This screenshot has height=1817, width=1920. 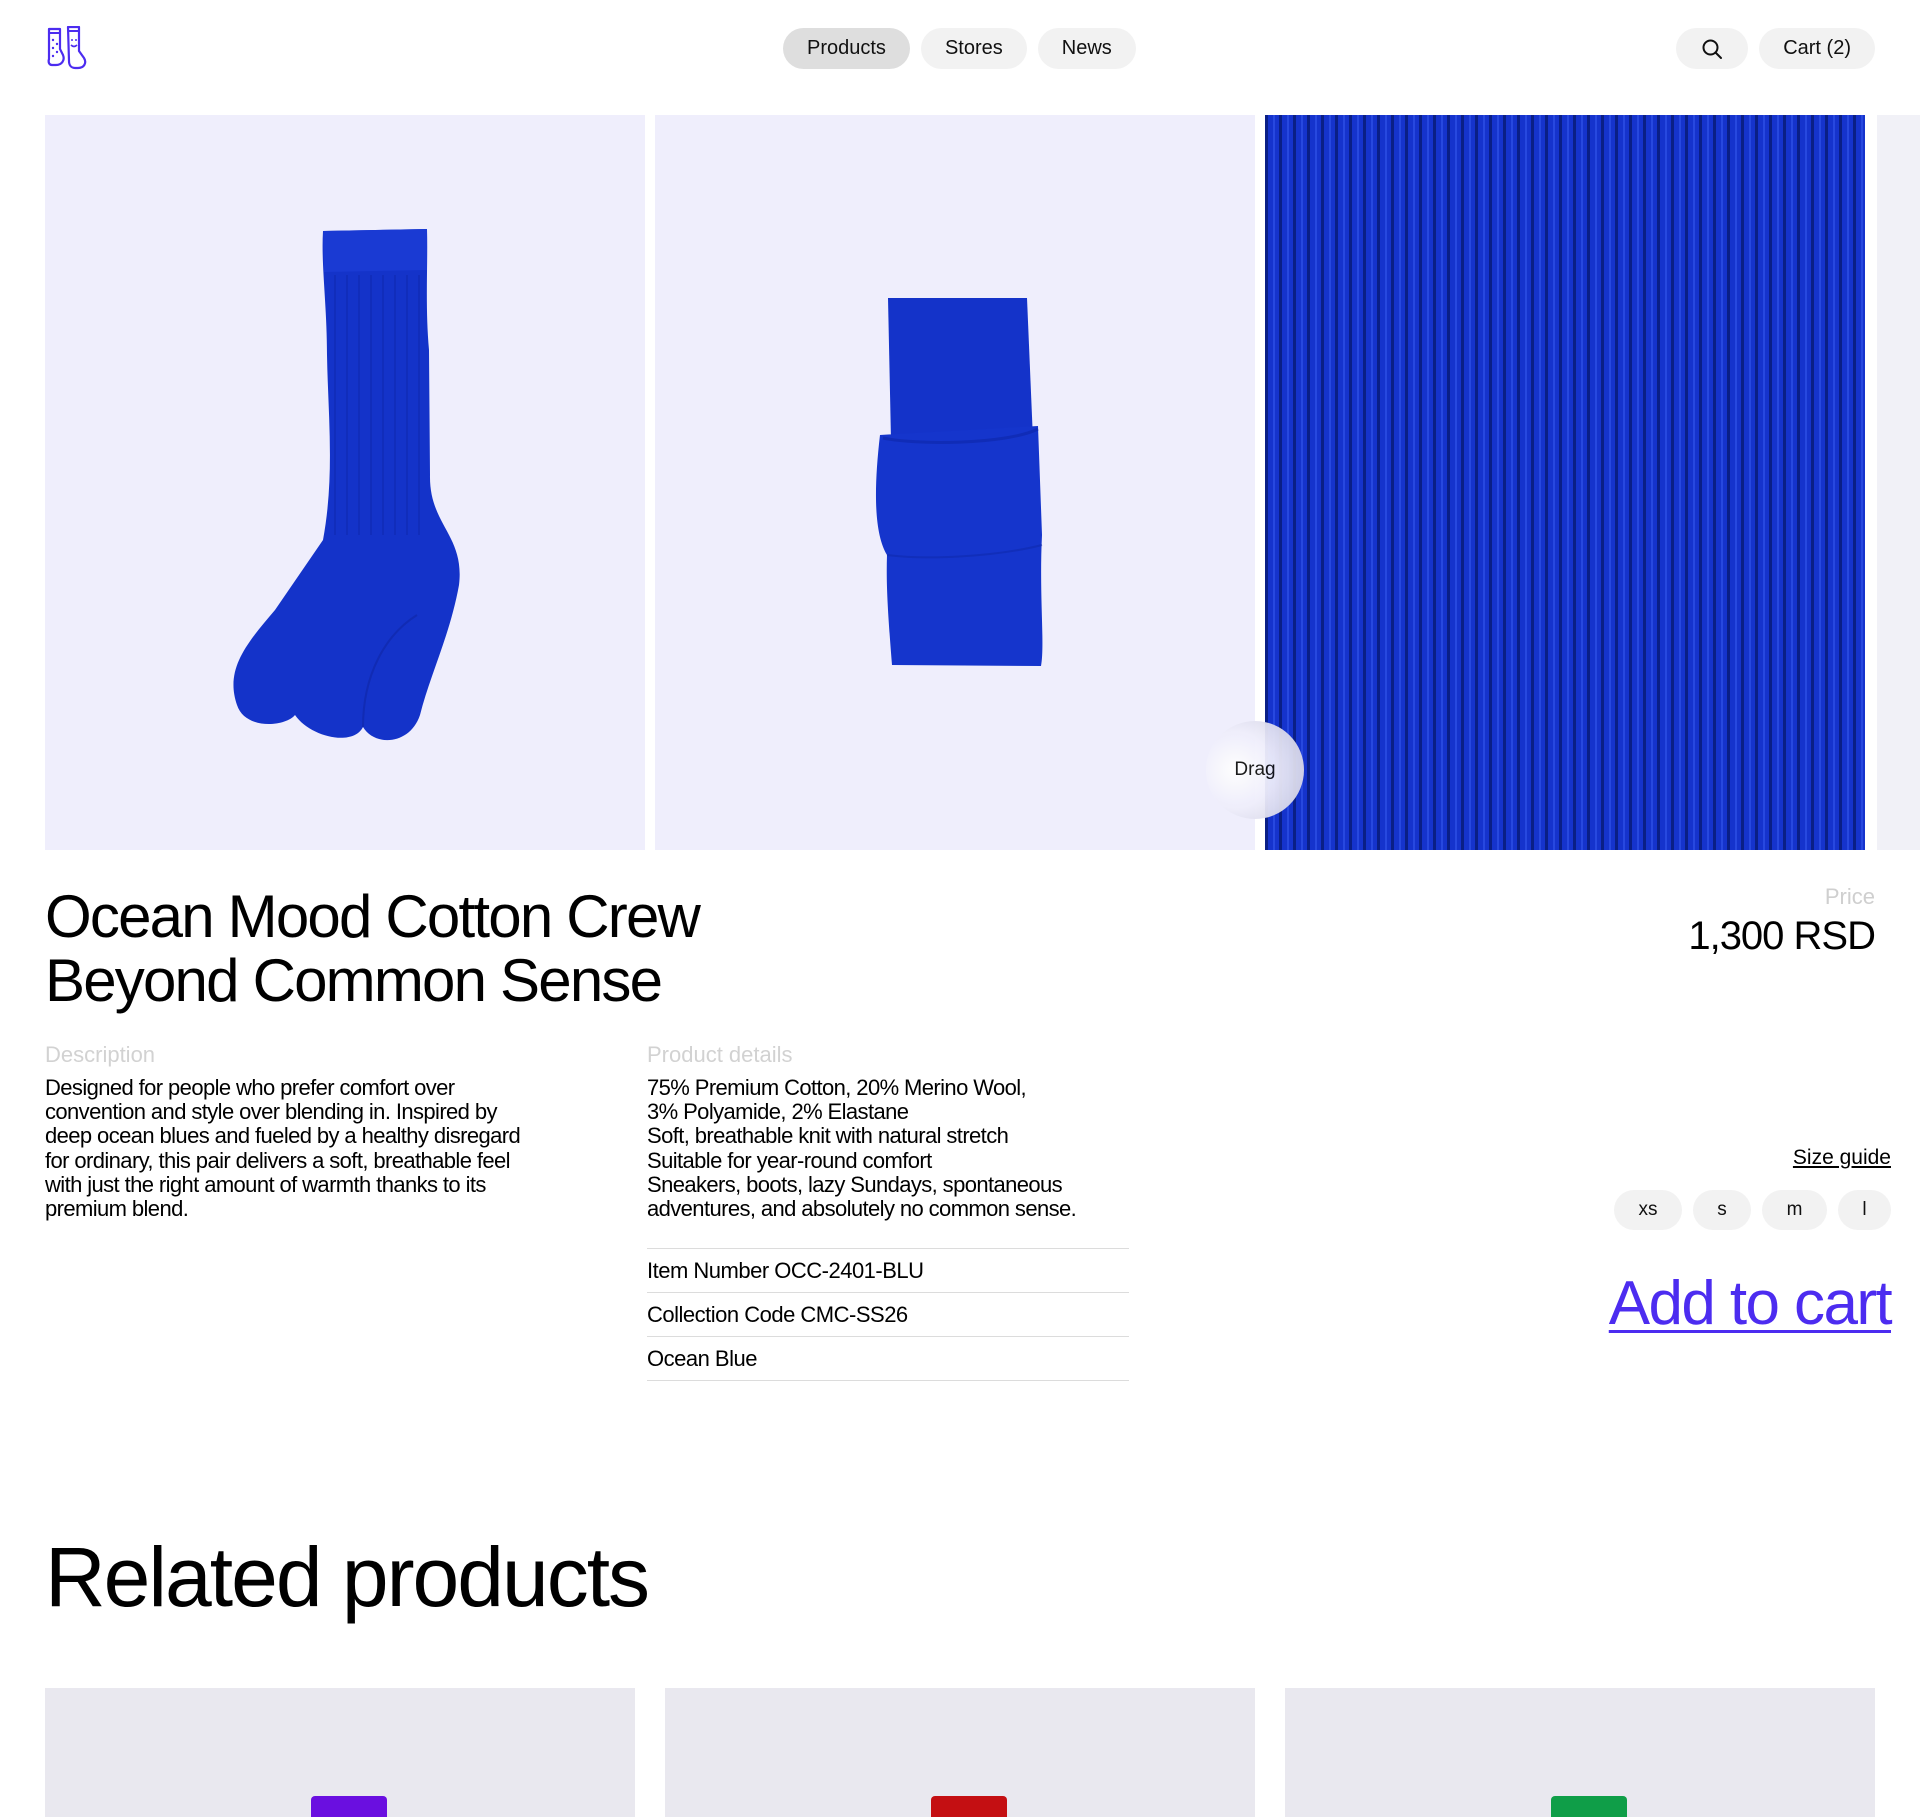 I want to click on spec-collection-code: Collection Code CMC-SS26, so click(x=888, y=1315).